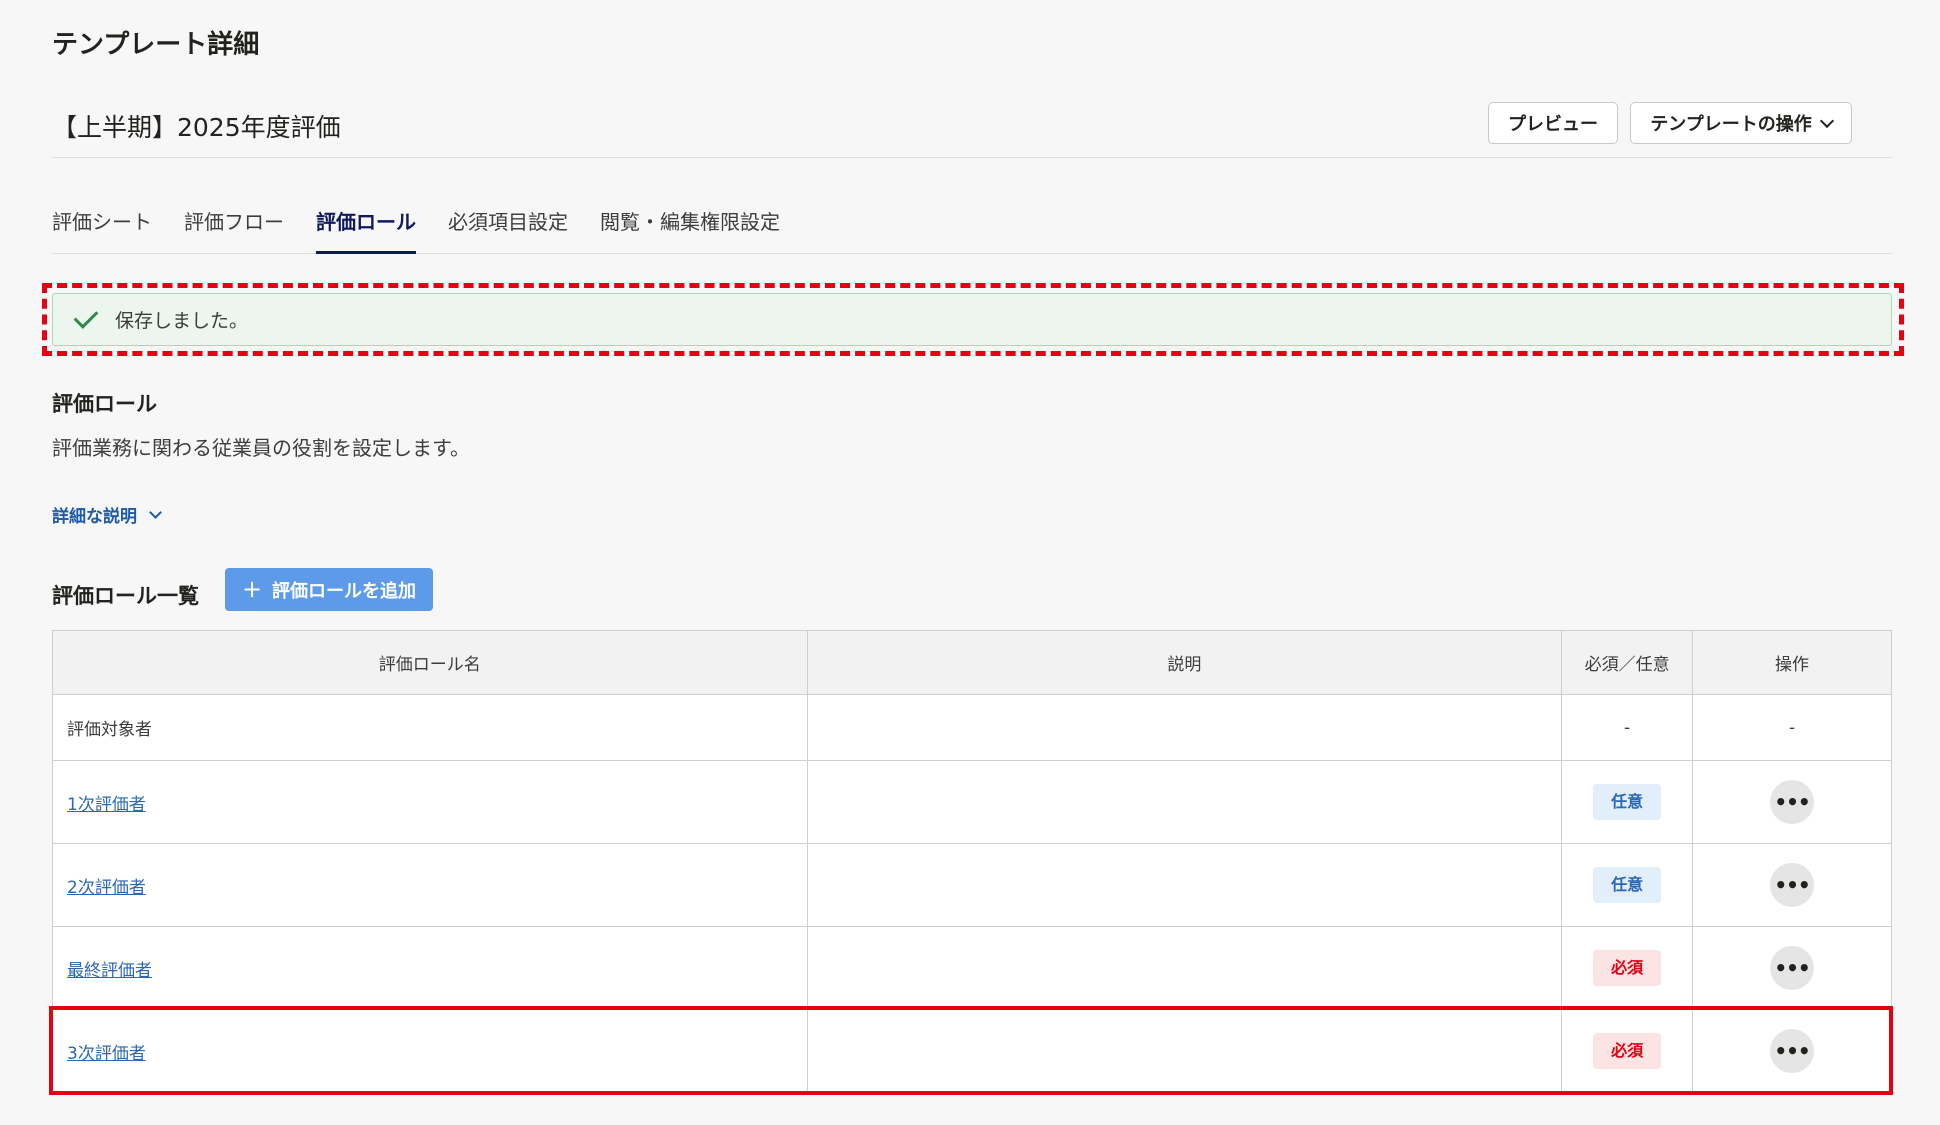 The width and height of the screenshot is (1940, 1125). I want to click on template-operations-label: テンプレートの操作, so click(1731, 124).